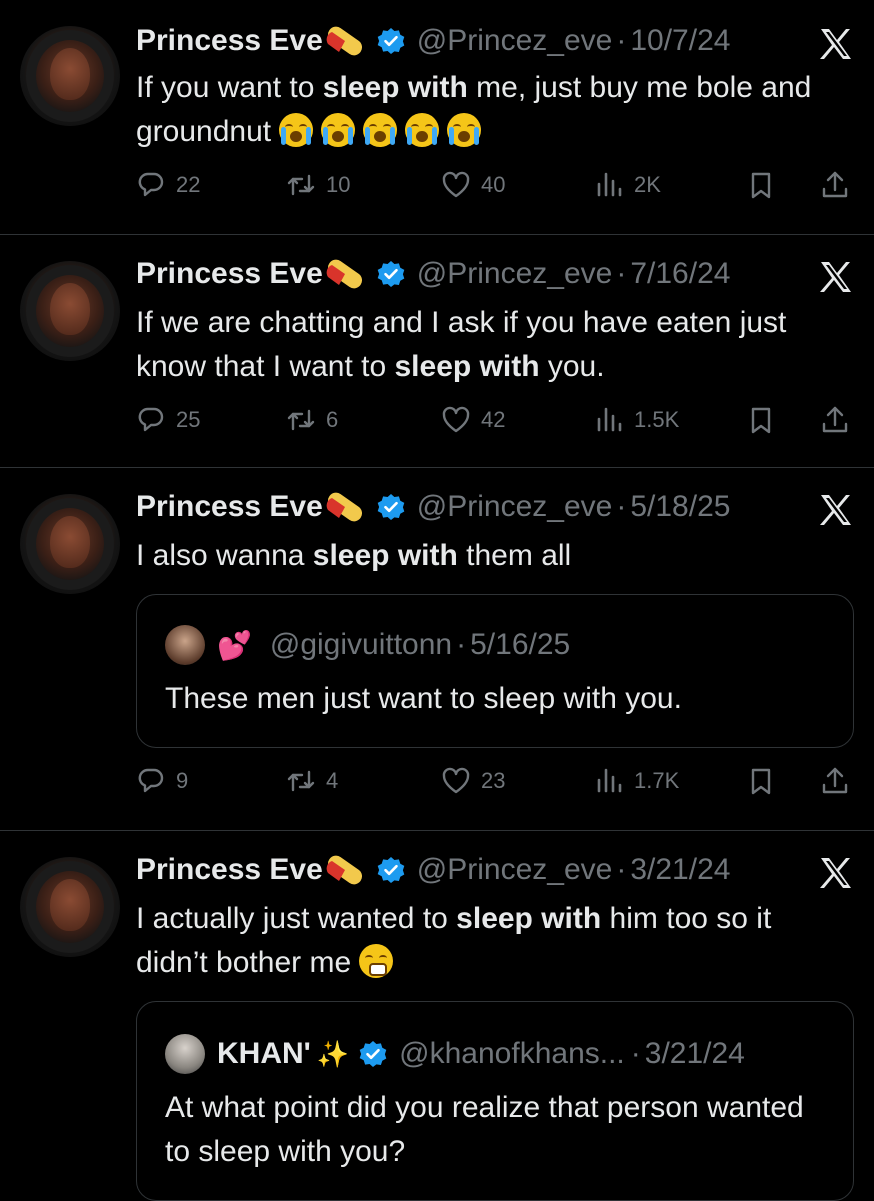  Describe the element at coordinates (234, 645) in the screenshot. I see `two-hearts-emoji: 💕` at that location.